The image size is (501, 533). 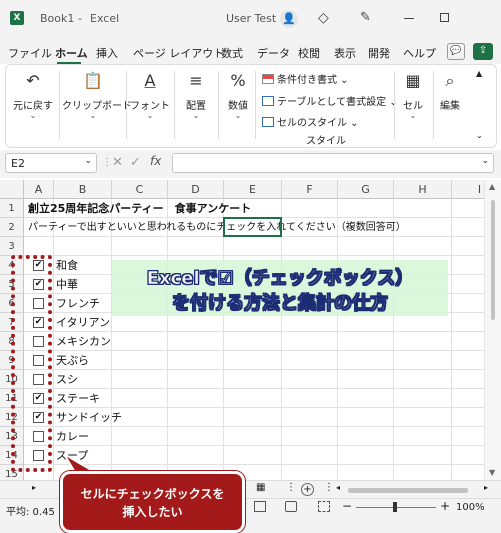 What do you see at coordinates (291, 506) in the screenshot?
I see `page-layout-view-icon` at bounding box center [291, 506].